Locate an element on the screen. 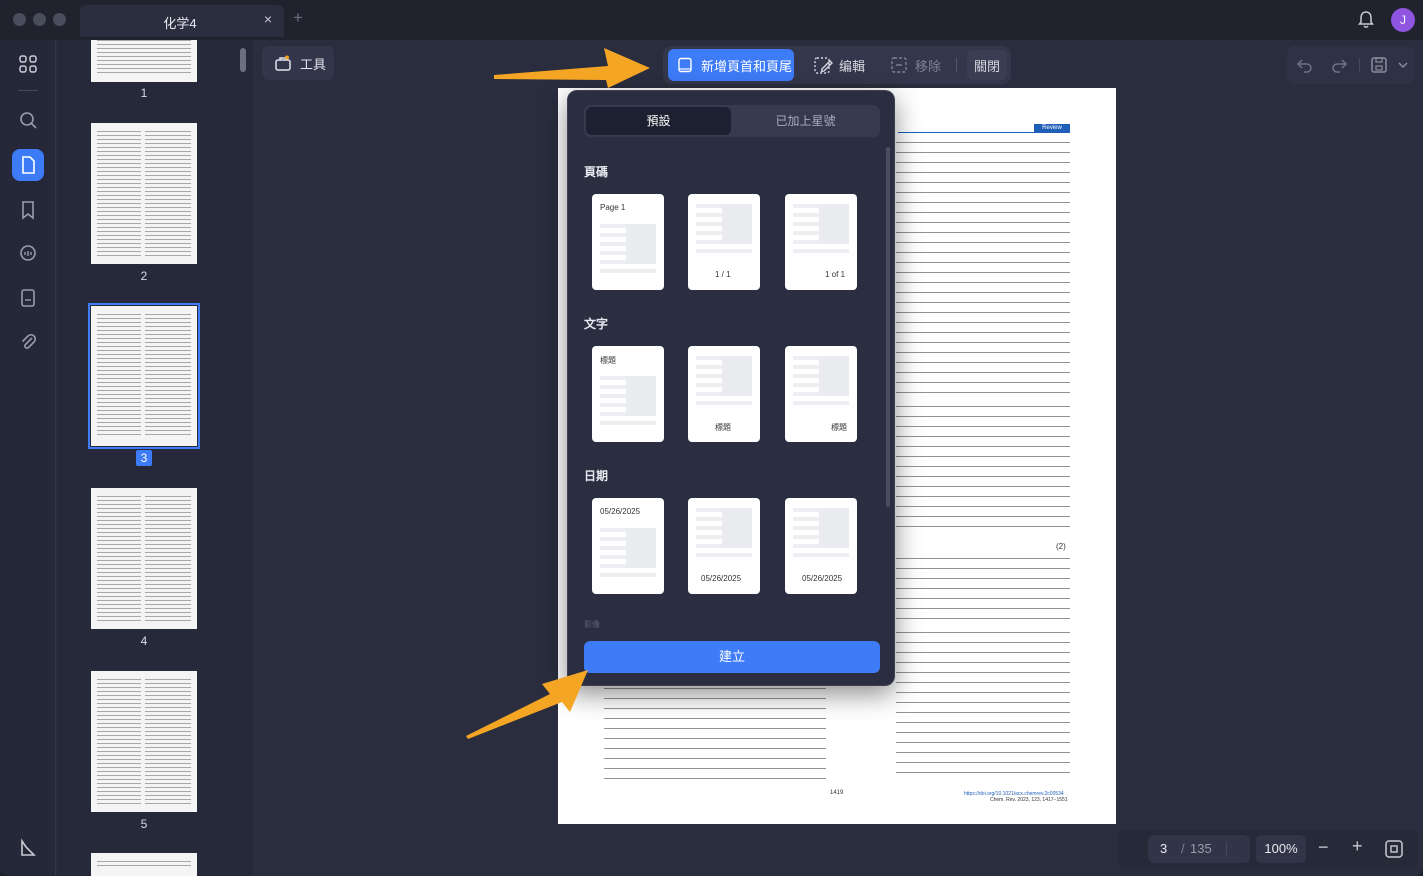 This screenshot has height=876, width=1423. section-page-number: 頁碼 is located at coordinates (596, 172).